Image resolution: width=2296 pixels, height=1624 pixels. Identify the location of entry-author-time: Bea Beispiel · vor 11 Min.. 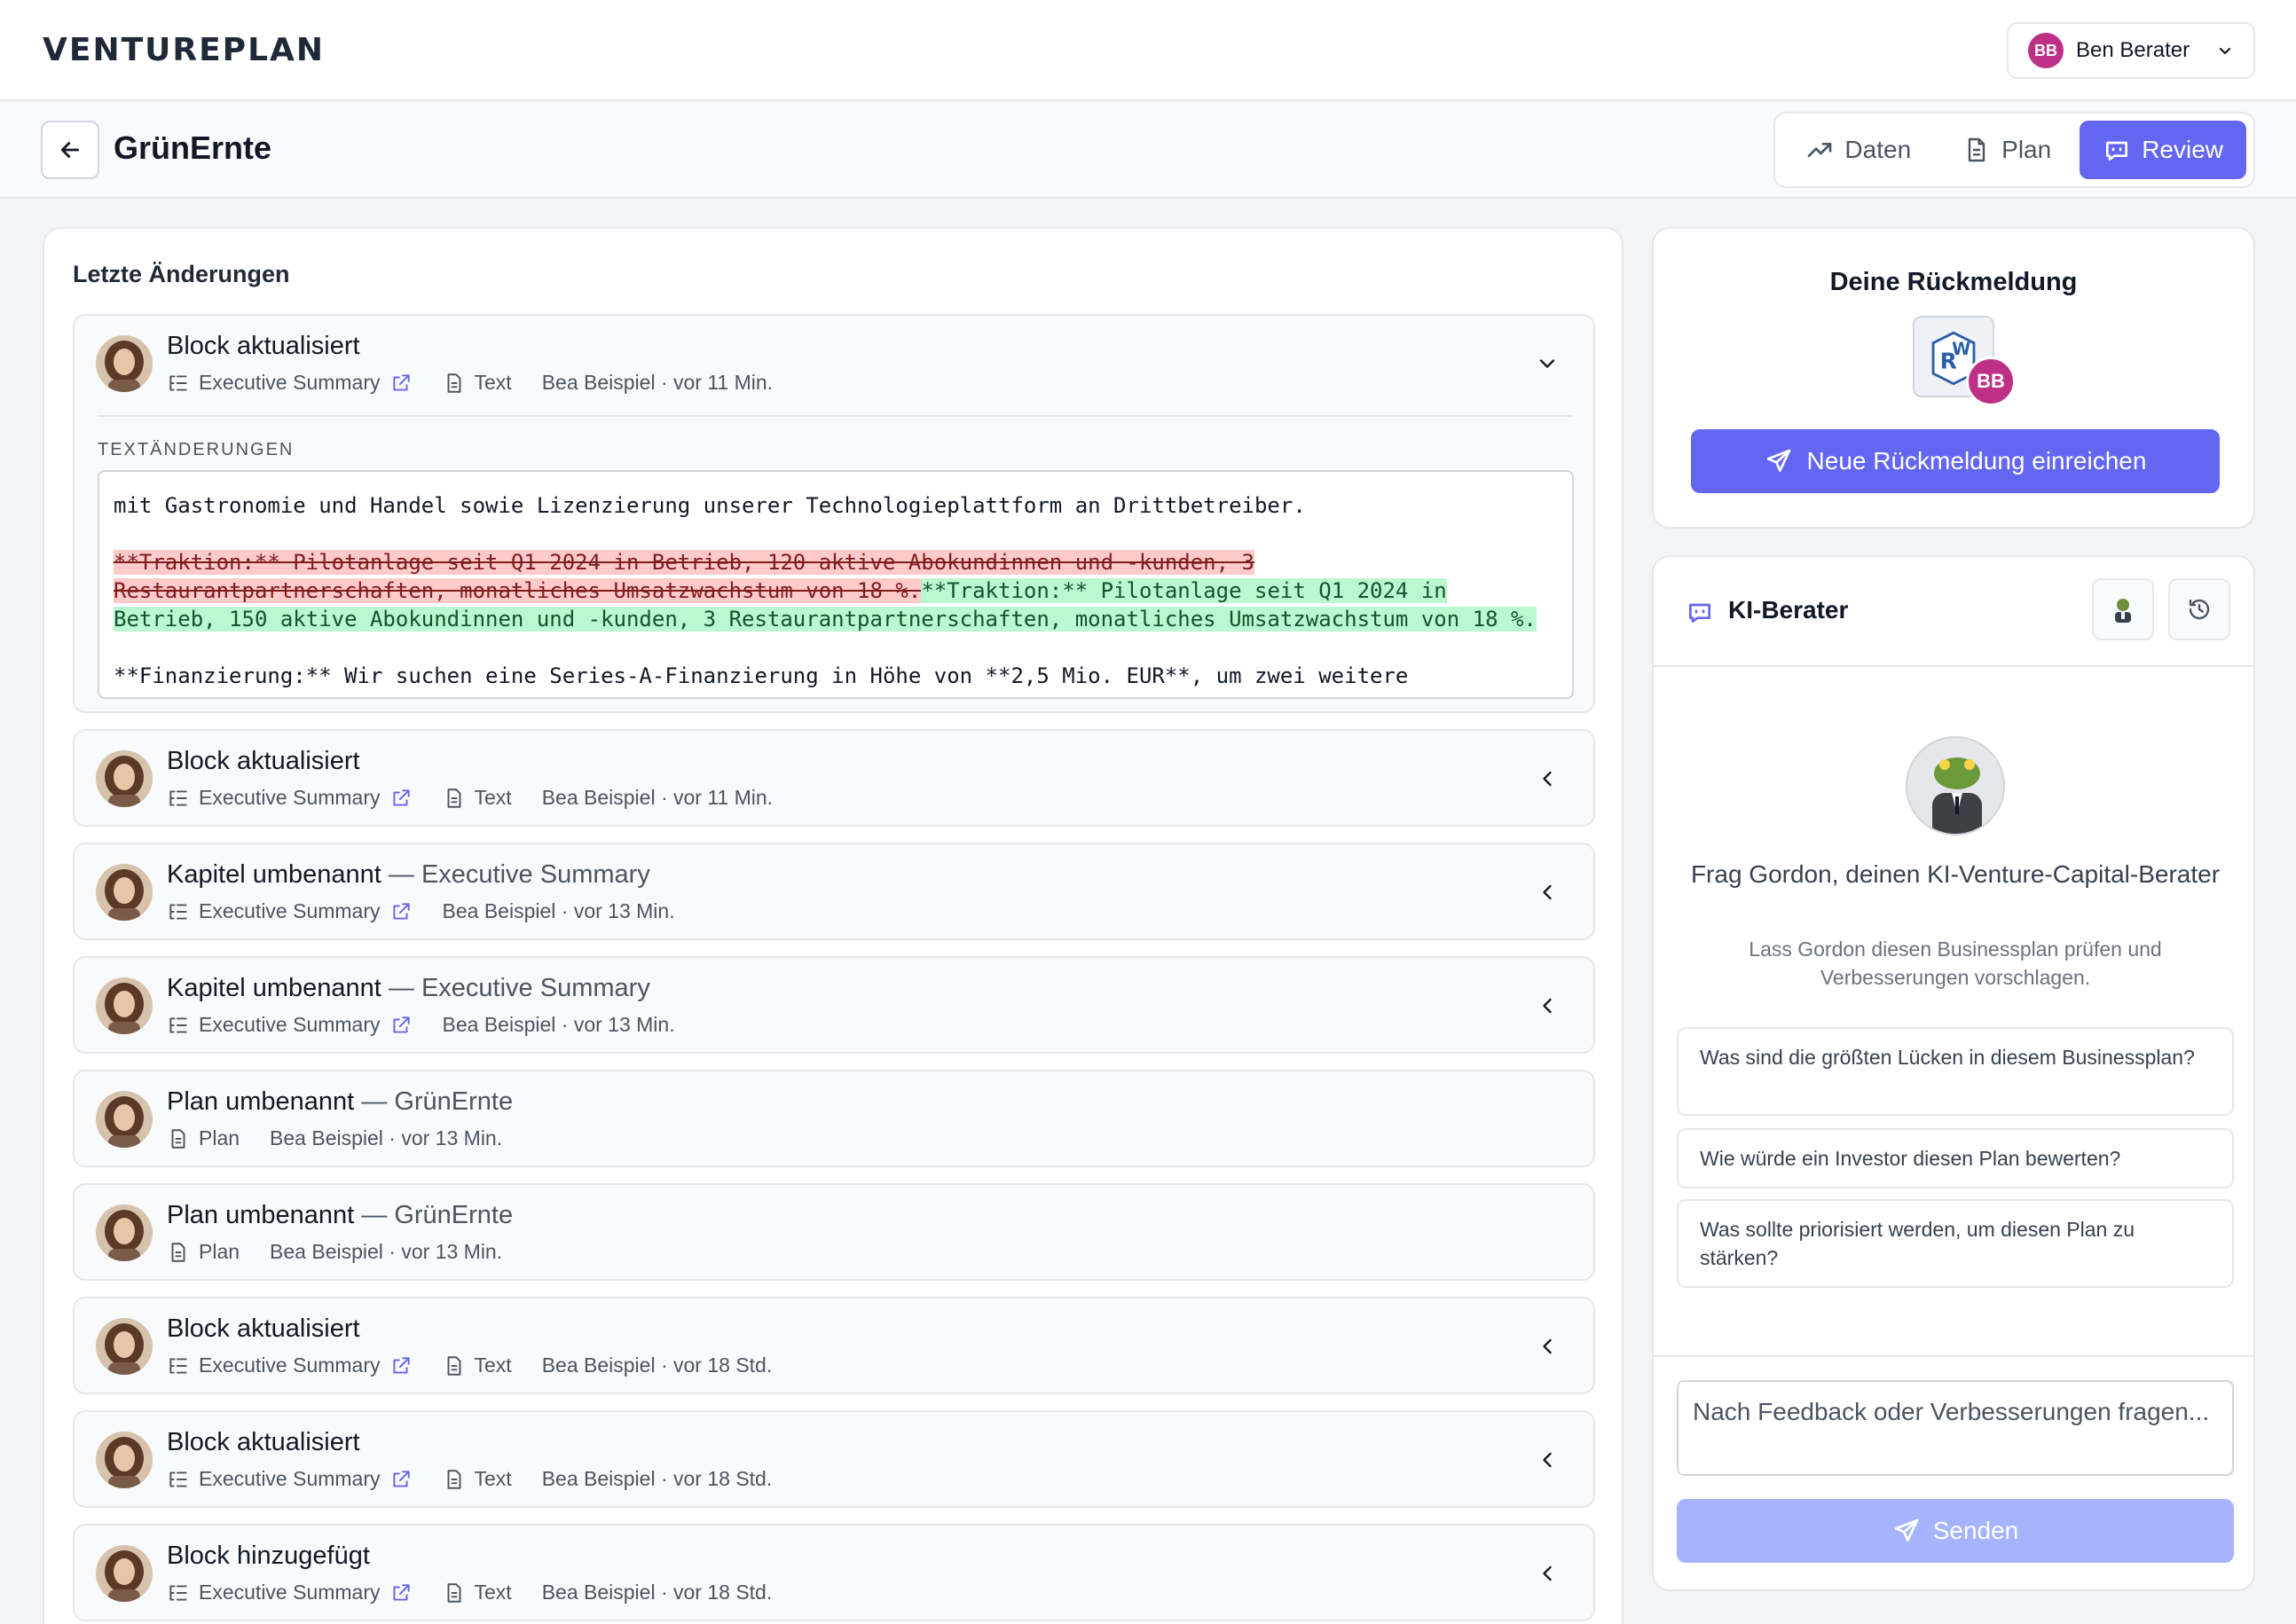
(657, 798).